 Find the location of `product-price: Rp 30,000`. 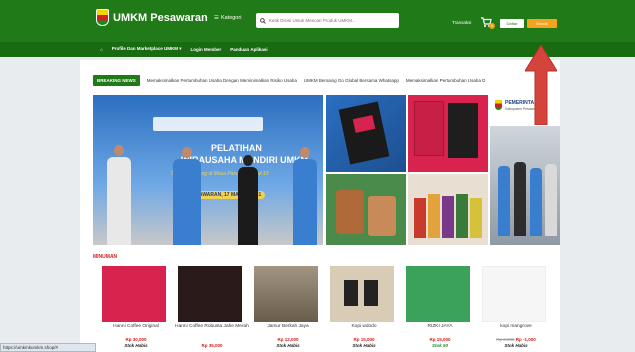

product-price: Rp 30,000 is located at coordinates (136, 339).